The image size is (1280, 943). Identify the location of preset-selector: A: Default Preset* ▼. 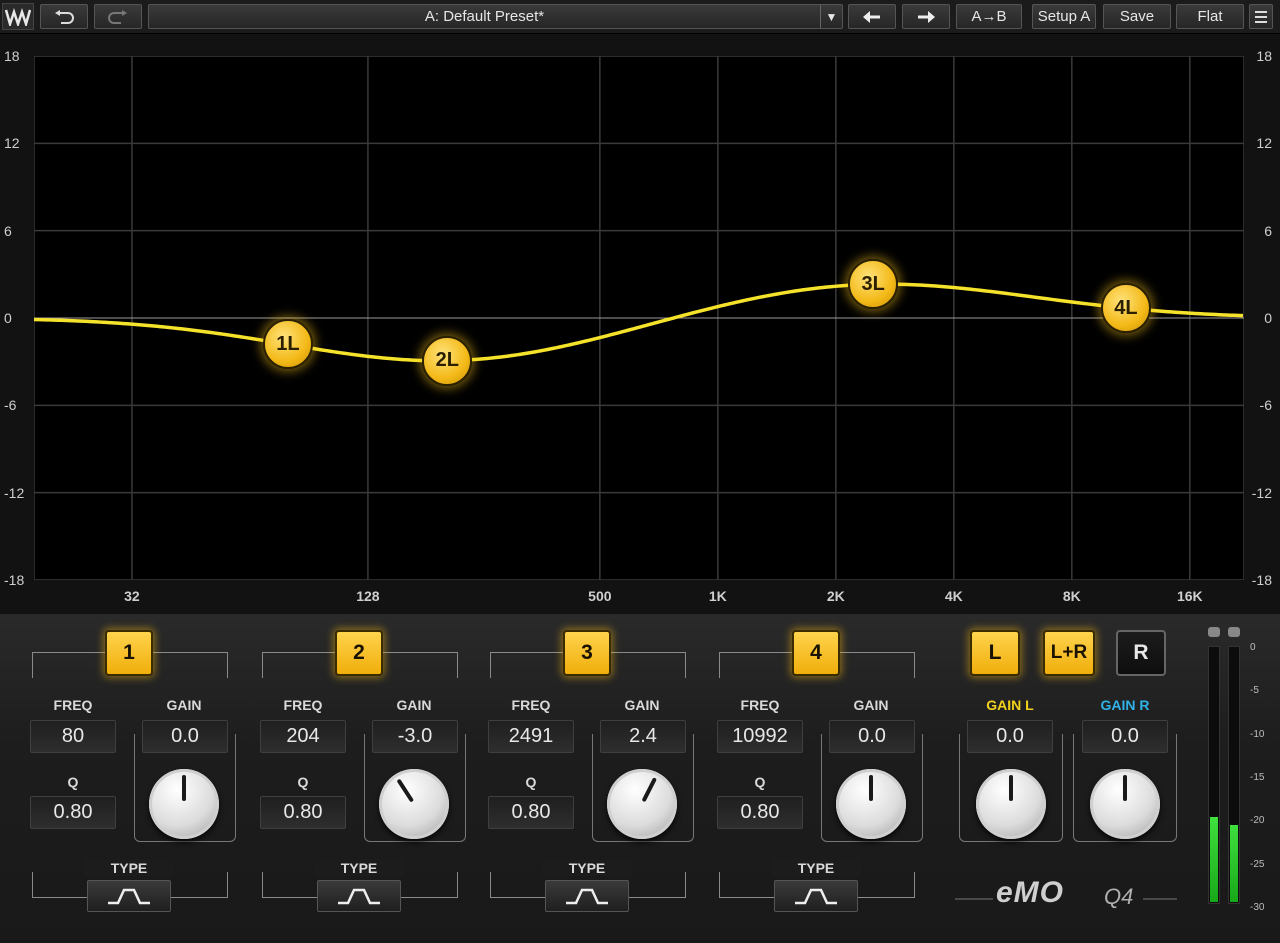
(495, 16).